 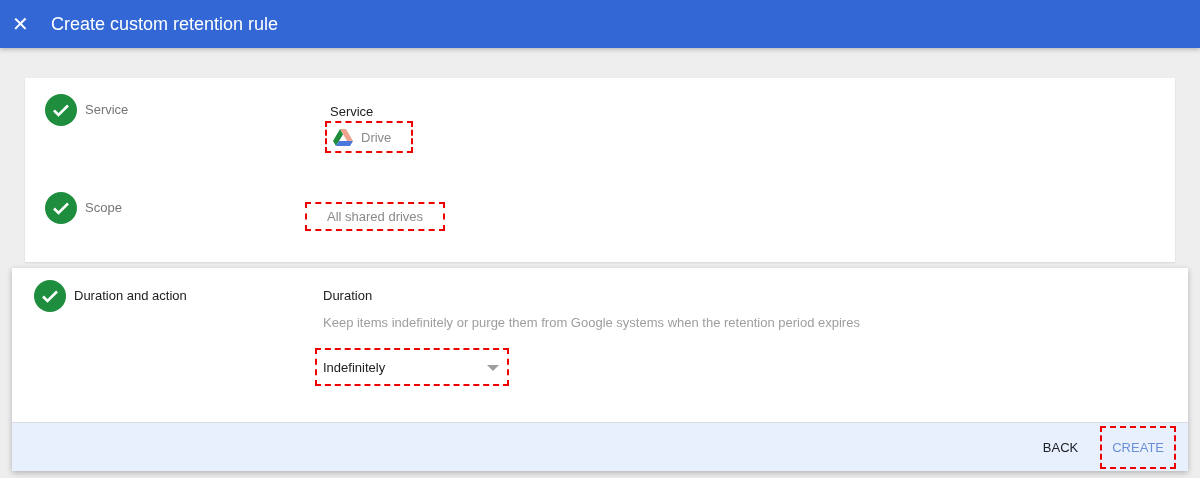 What do you see at coordinates (493, 367) in the screenshot?
I see `dropdown-caret-icon` at bounding box center [493, 367].